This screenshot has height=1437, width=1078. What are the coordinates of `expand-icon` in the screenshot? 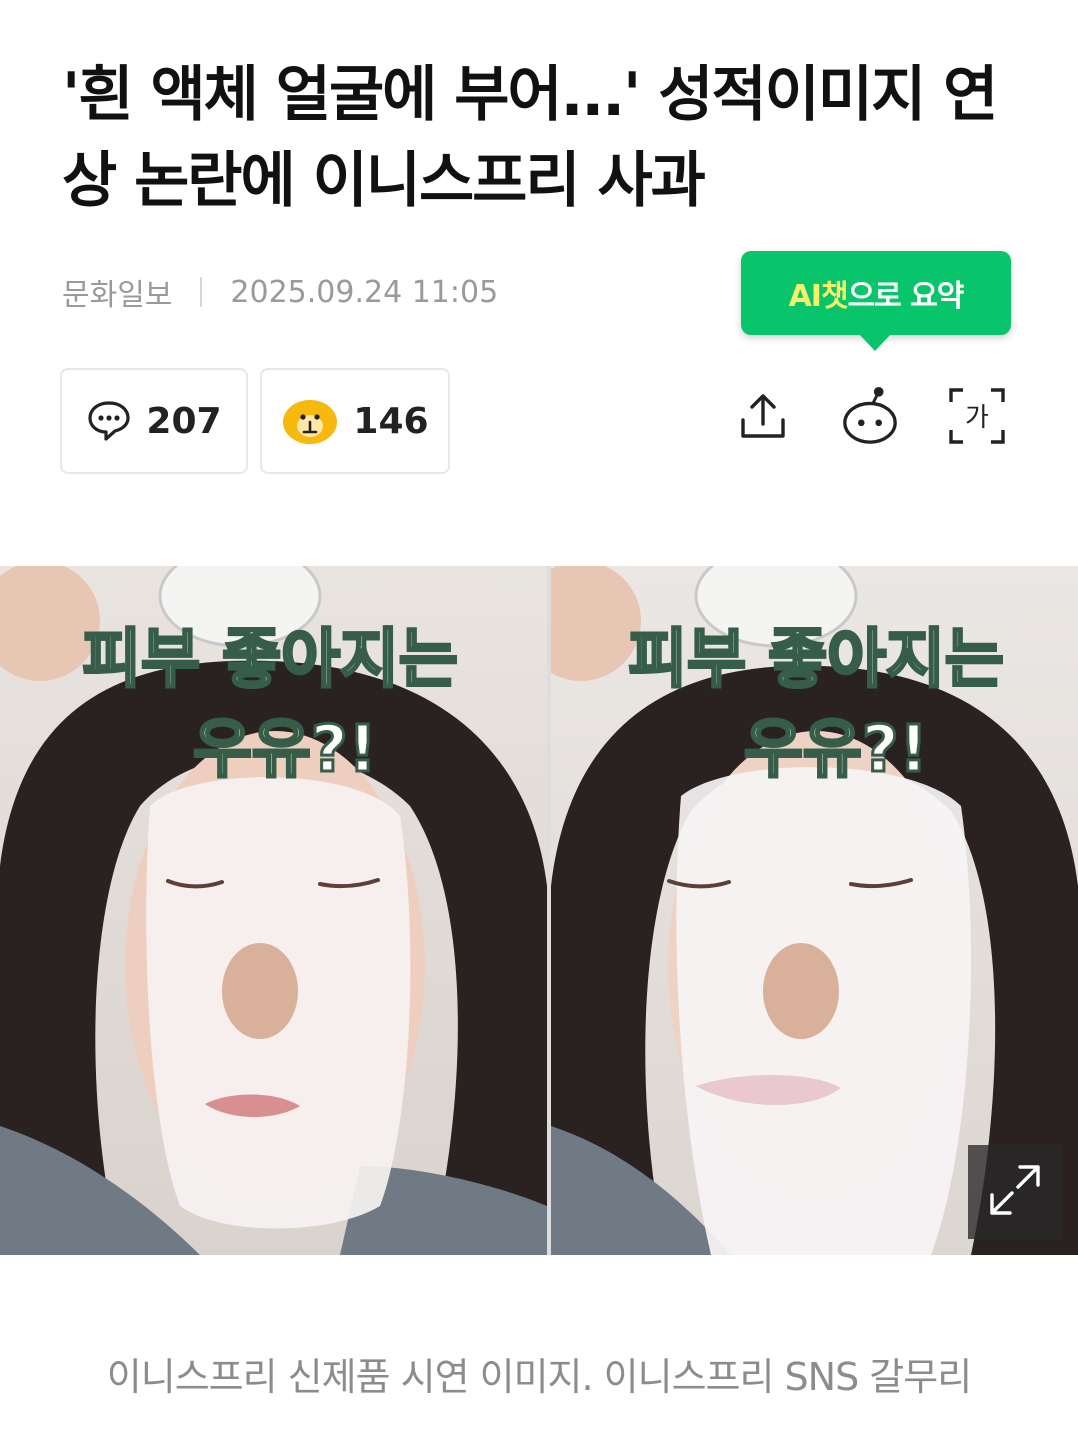 It's located at (1015, 1192).